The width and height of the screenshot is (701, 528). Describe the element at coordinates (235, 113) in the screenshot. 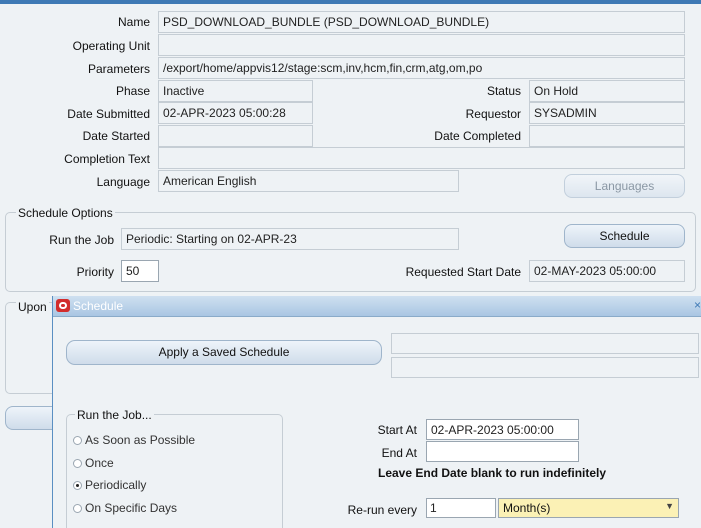

I see `date-submitted-field: 02-APR-2023 05:00:28` at that location.